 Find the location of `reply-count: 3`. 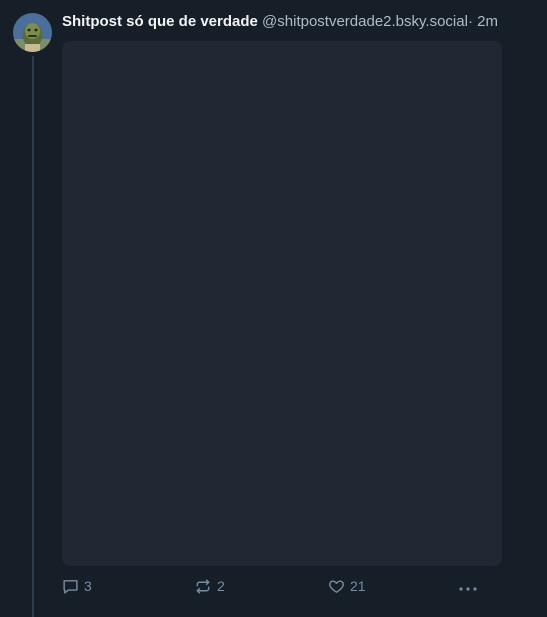

reply-count: 3 is located at coordinates (88, 586).